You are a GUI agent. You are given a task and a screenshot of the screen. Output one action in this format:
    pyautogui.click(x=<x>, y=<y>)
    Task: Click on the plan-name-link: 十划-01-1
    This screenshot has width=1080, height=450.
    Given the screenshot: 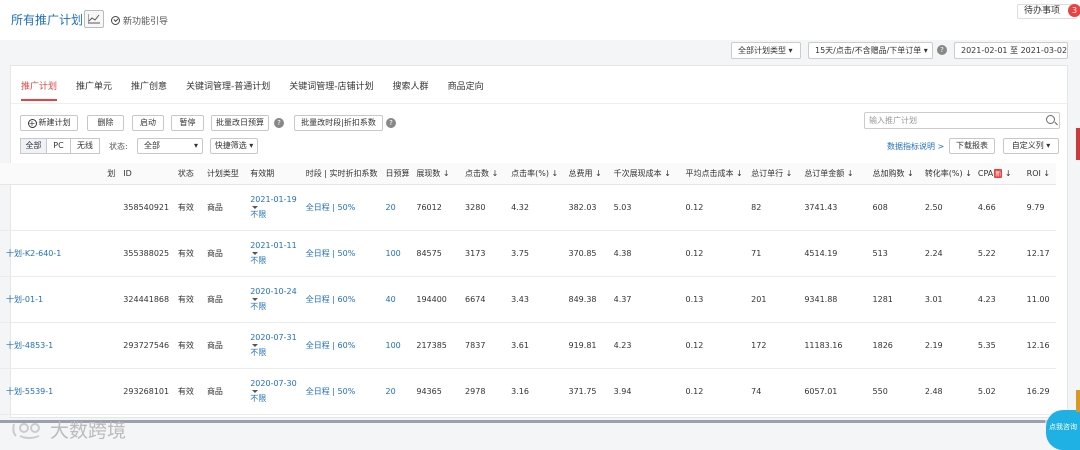 What is the action you would take?
    pyautogui.click(x=59, y=299)
    